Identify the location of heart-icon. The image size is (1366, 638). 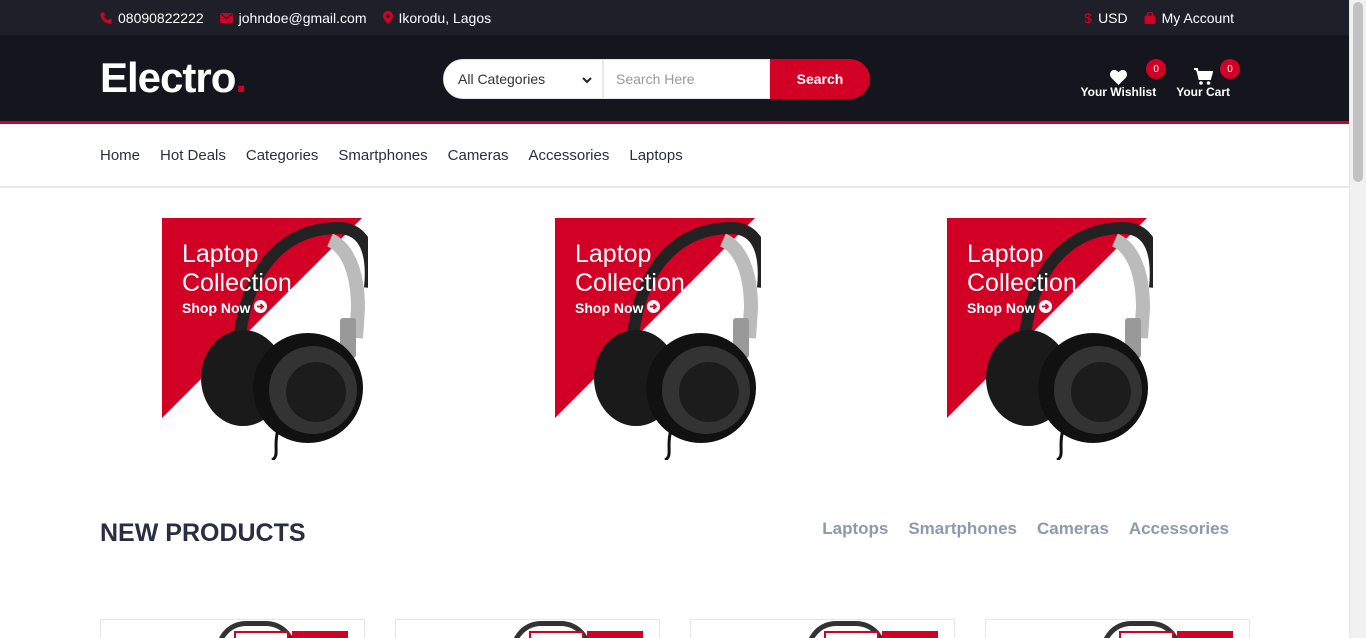
(1118, 75).